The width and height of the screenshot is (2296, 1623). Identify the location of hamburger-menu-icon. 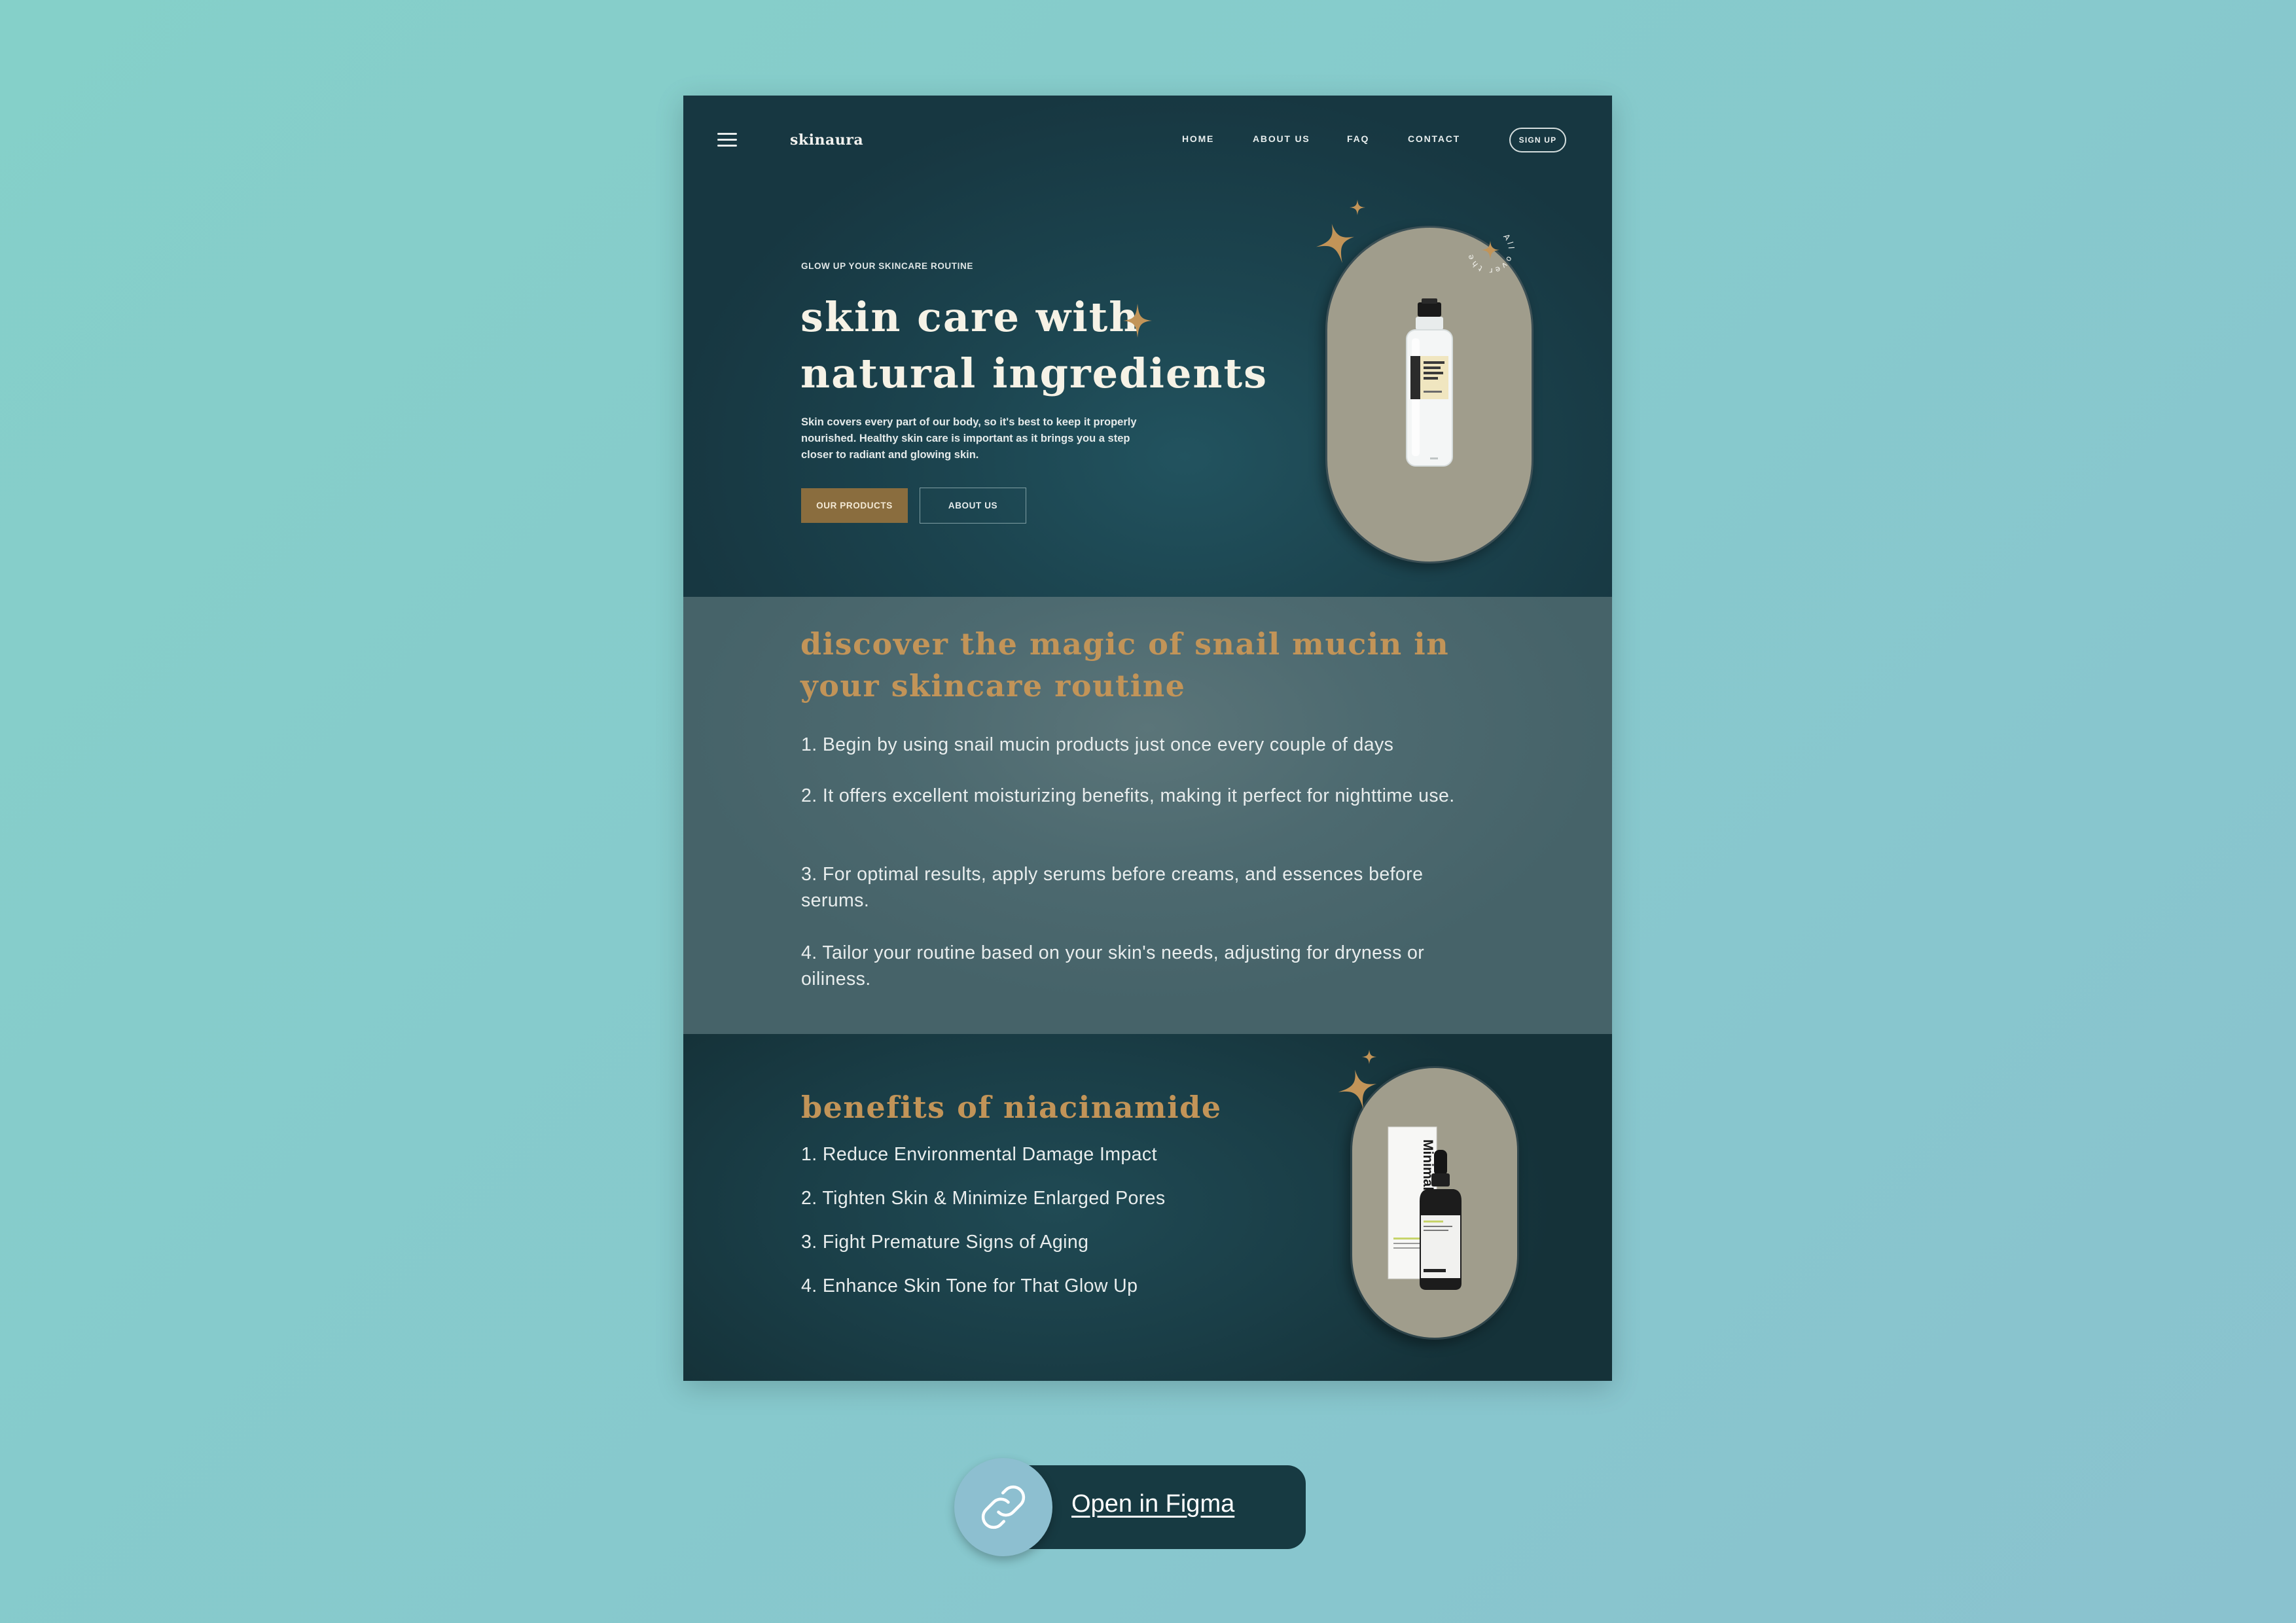
(727, 141).